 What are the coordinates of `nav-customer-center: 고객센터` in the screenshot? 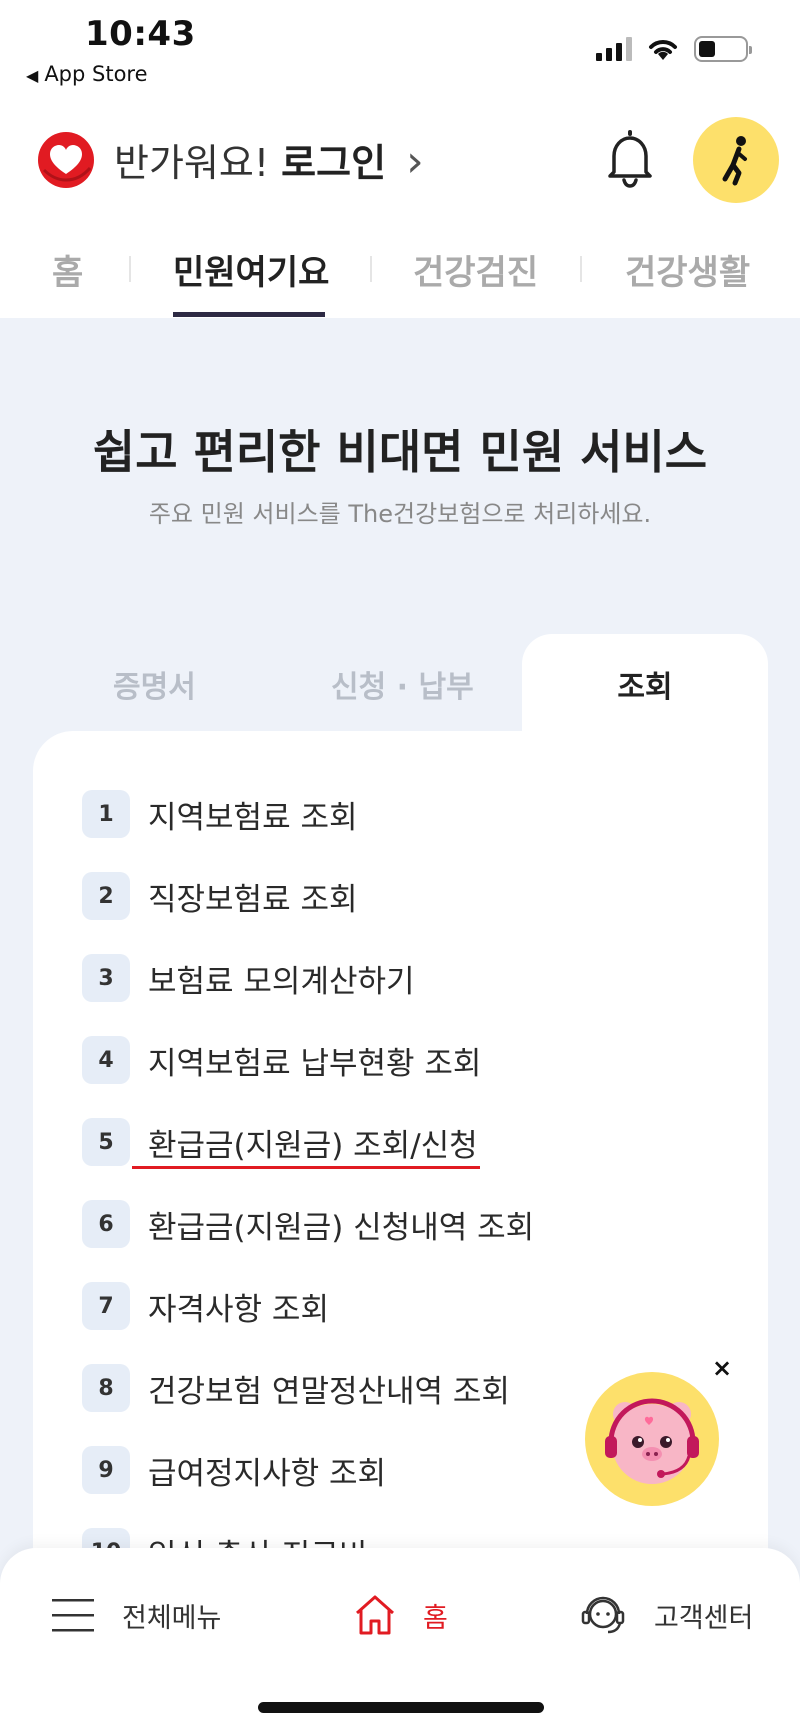 It's located at (666, 1615).